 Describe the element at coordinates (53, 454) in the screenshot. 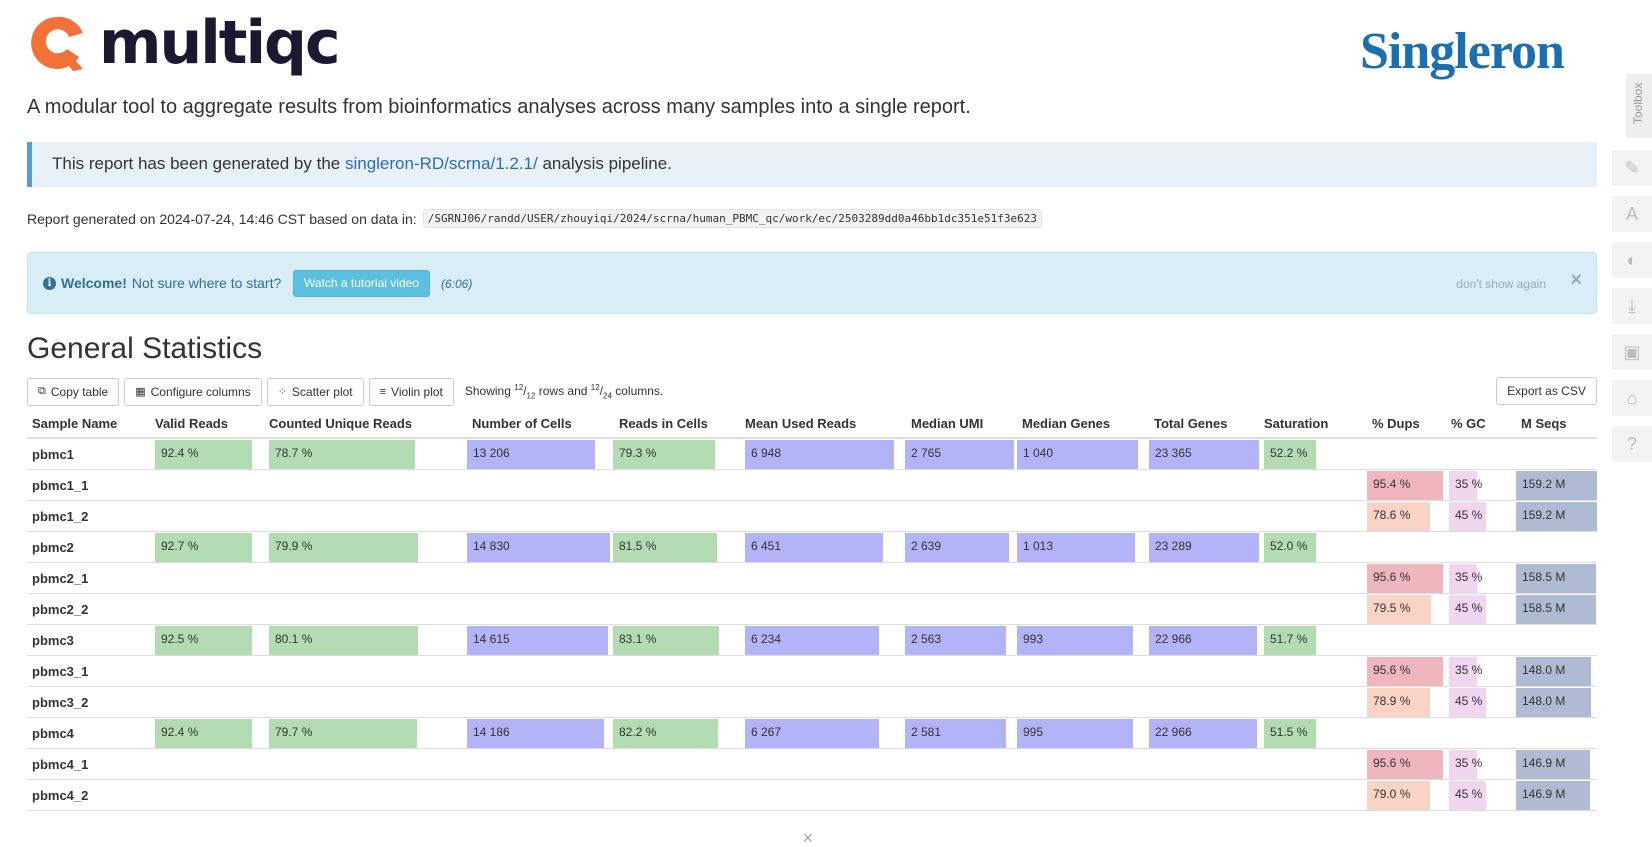

I see `sample-name: pbmc1` at that location.